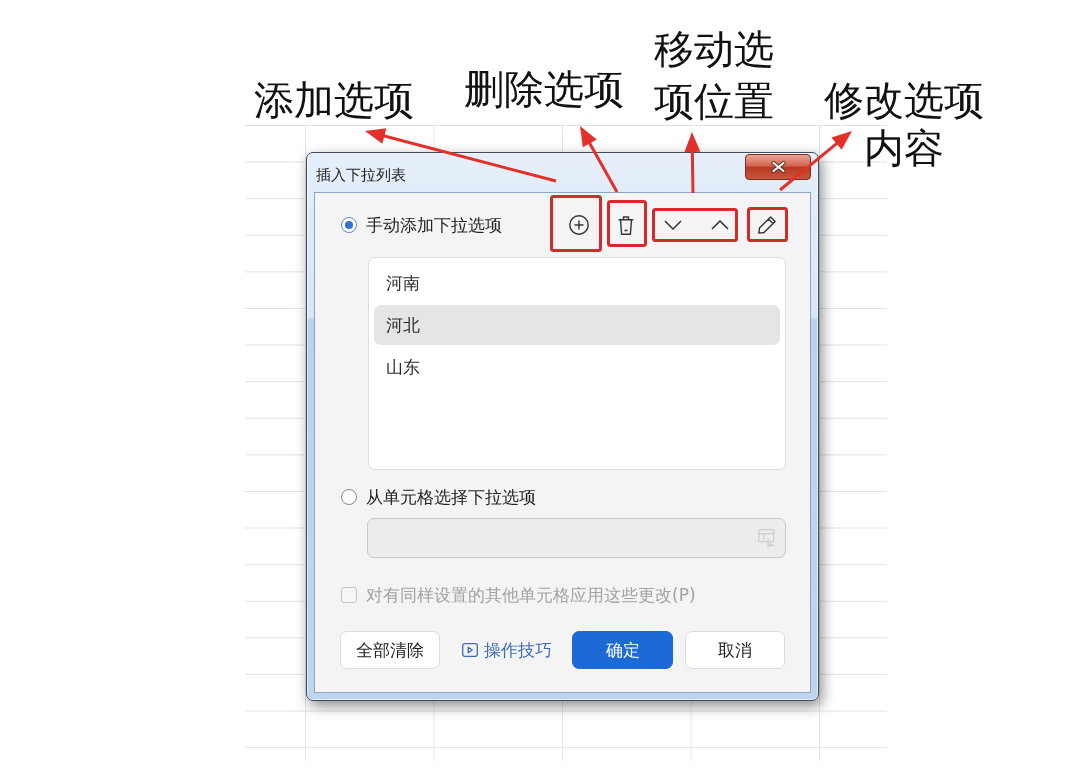  I want to click on chevron-down-icon, so click(673, 225).